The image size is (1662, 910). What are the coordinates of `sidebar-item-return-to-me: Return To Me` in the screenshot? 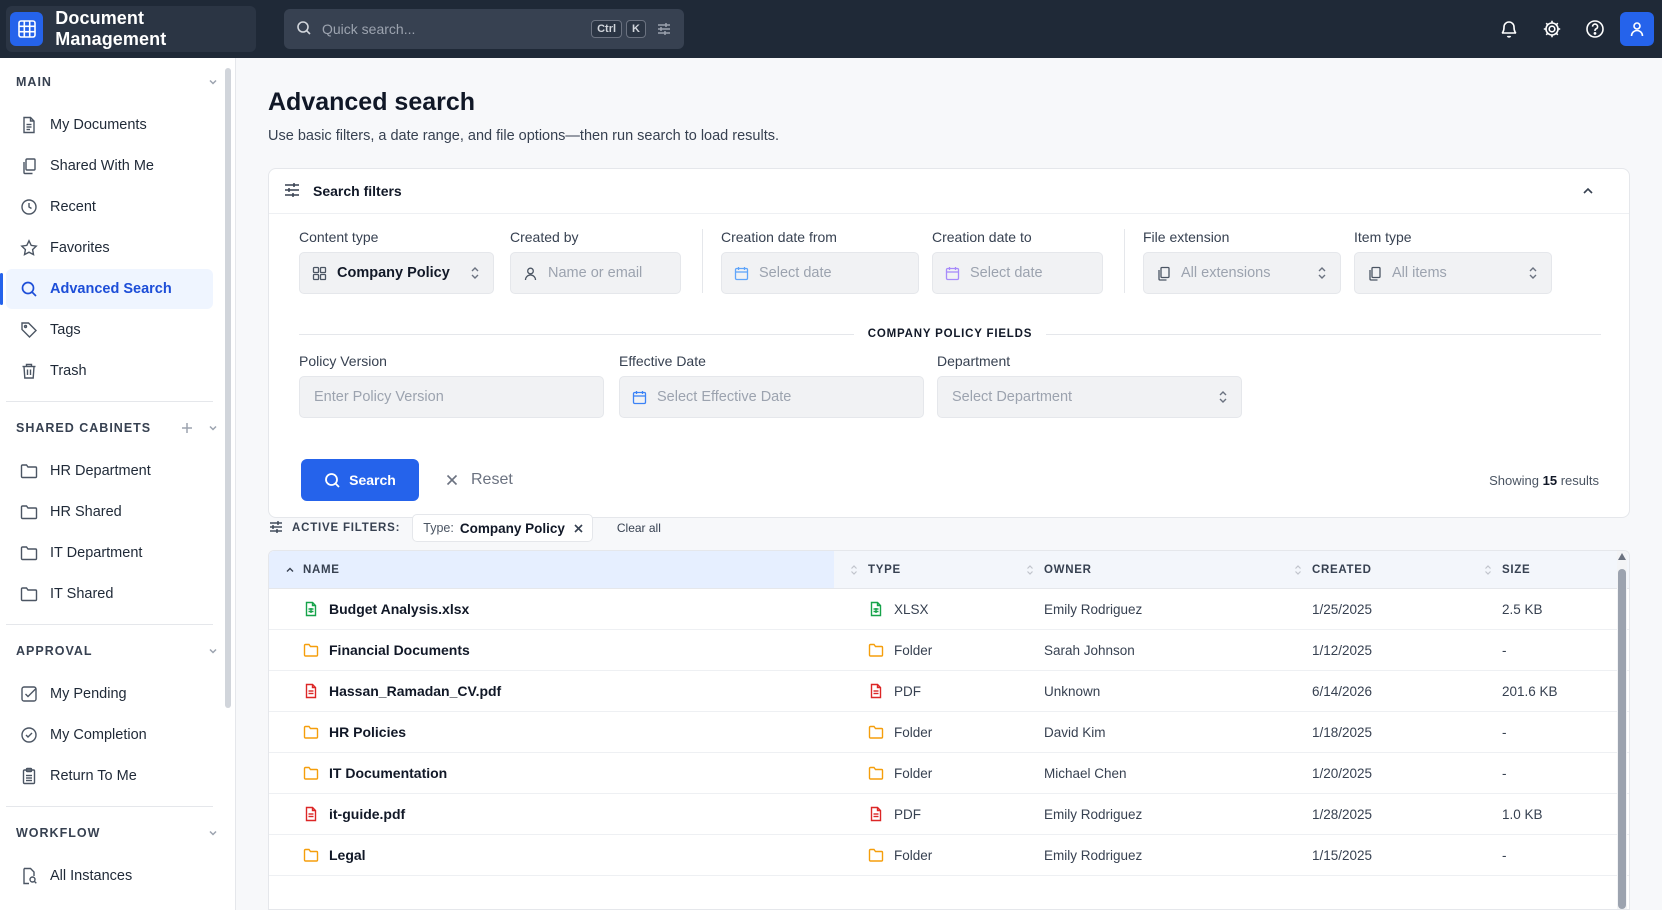 It's located at (109, 776).